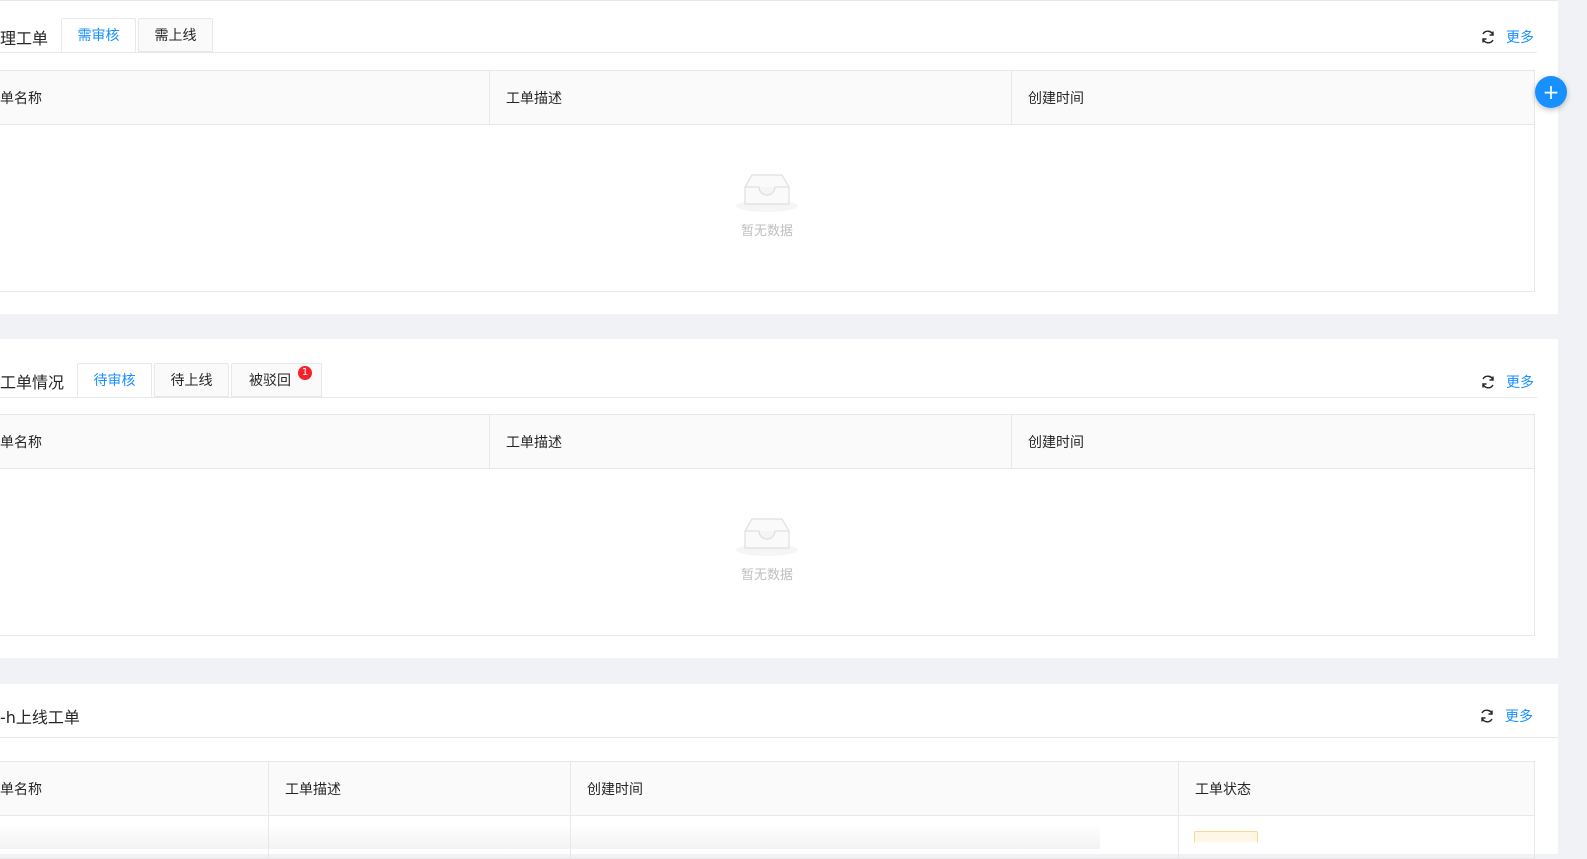  Describe the element at coordinates (175, 35) in the screenshot. I see `tab-need-online: 需上线` at that location.